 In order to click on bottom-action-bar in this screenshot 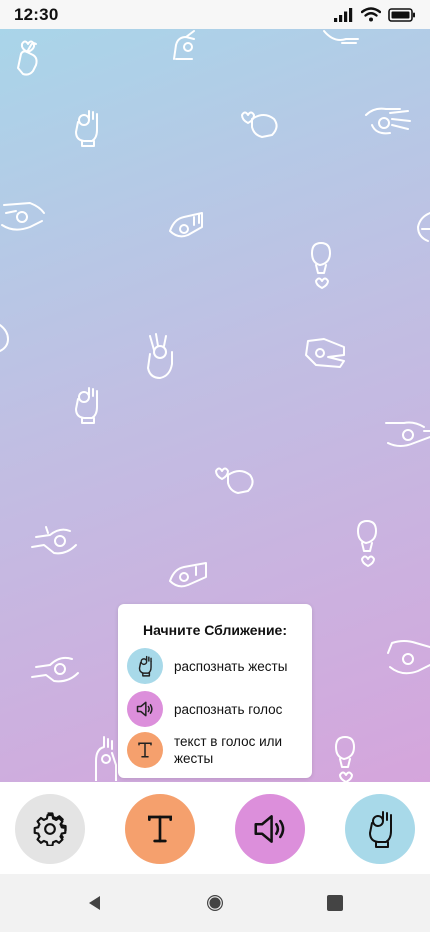, I will do `click(215, 828)`.